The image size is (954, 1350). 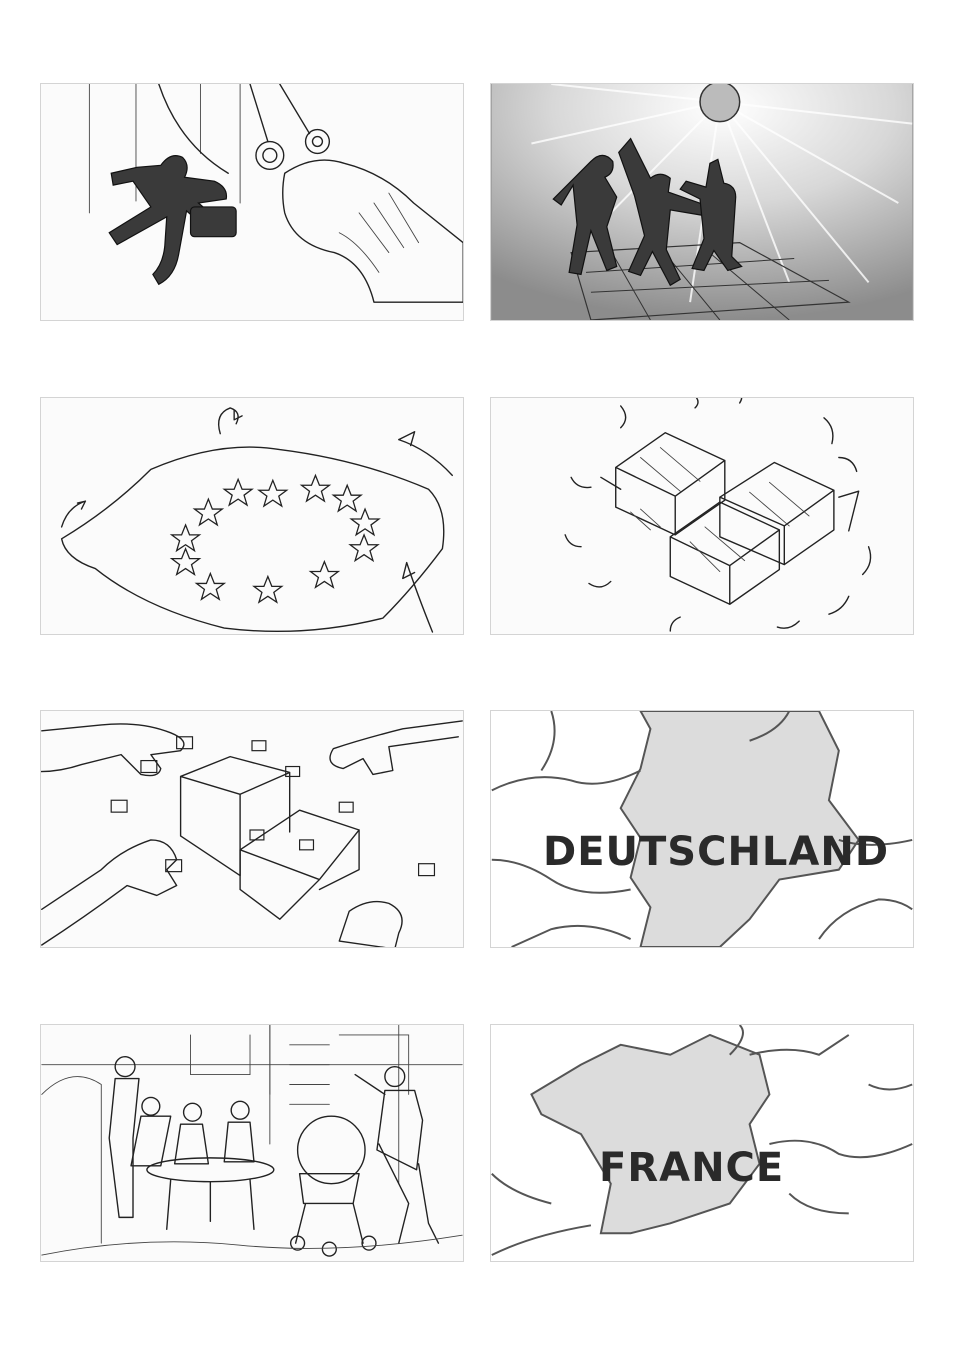 What do you see at coordinates (273, 806) in the screenshot?
I see `folder-icons` at bounding box center [273, 806].